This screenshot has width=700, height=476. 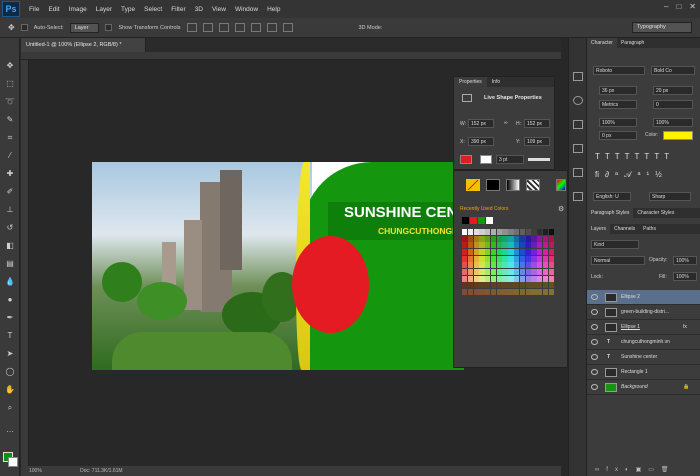 I want to click on auto-select-checkbox, so click(x=24, y=27).